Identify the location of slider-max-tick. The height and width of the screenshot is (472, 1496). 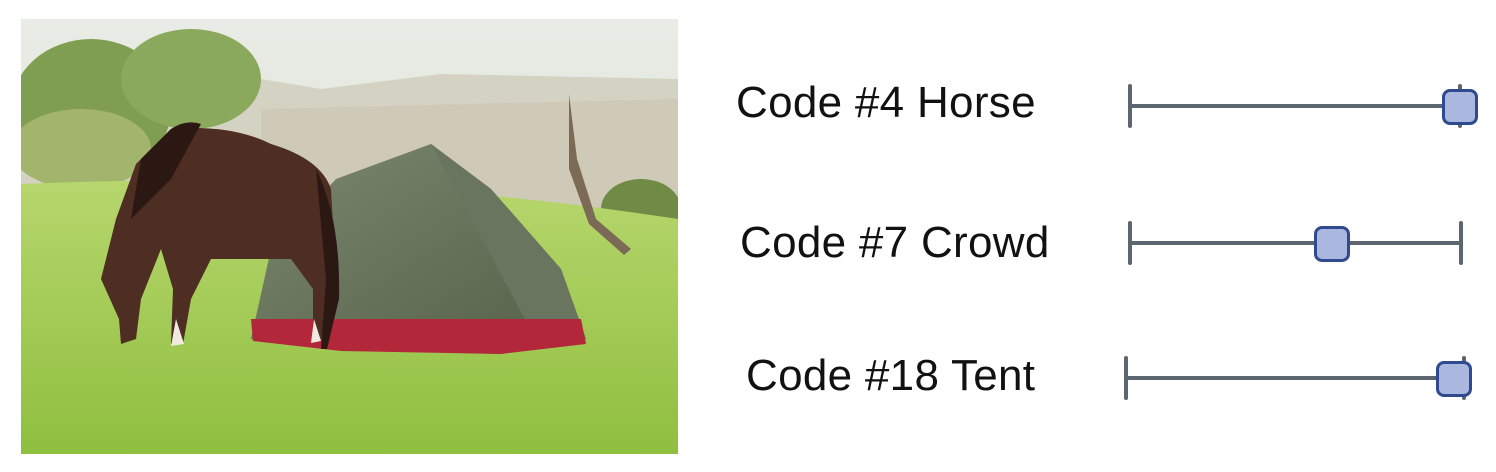
(1461, 243).